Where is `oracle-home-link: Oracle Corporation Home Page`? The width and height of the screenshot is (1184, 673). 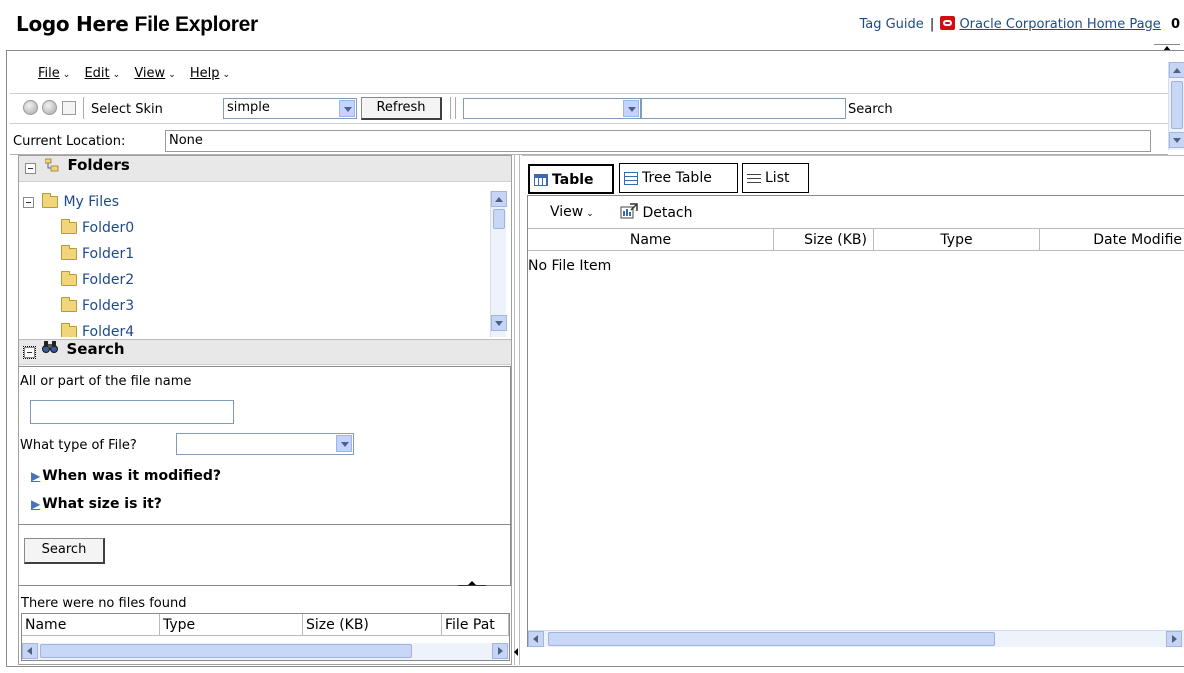 oracle-home-link: Oracle Corporation Home Page is located at coordinates (1059, 24).